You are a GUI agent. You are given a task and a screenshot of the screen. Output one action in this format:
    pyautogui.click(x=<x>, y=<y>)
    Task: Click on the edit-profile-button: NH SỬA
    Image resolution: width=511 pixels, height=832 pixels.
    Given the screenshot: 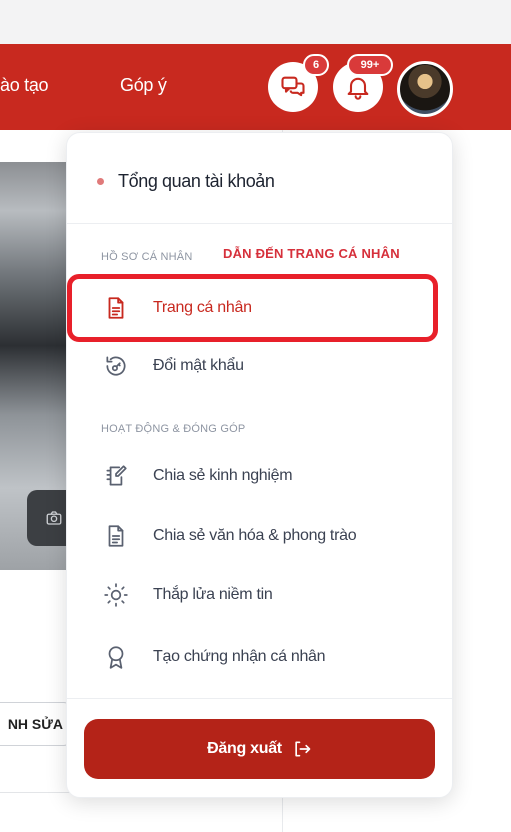 What is the action you would take?
    pyautogui.click(x=35, y=724)
    